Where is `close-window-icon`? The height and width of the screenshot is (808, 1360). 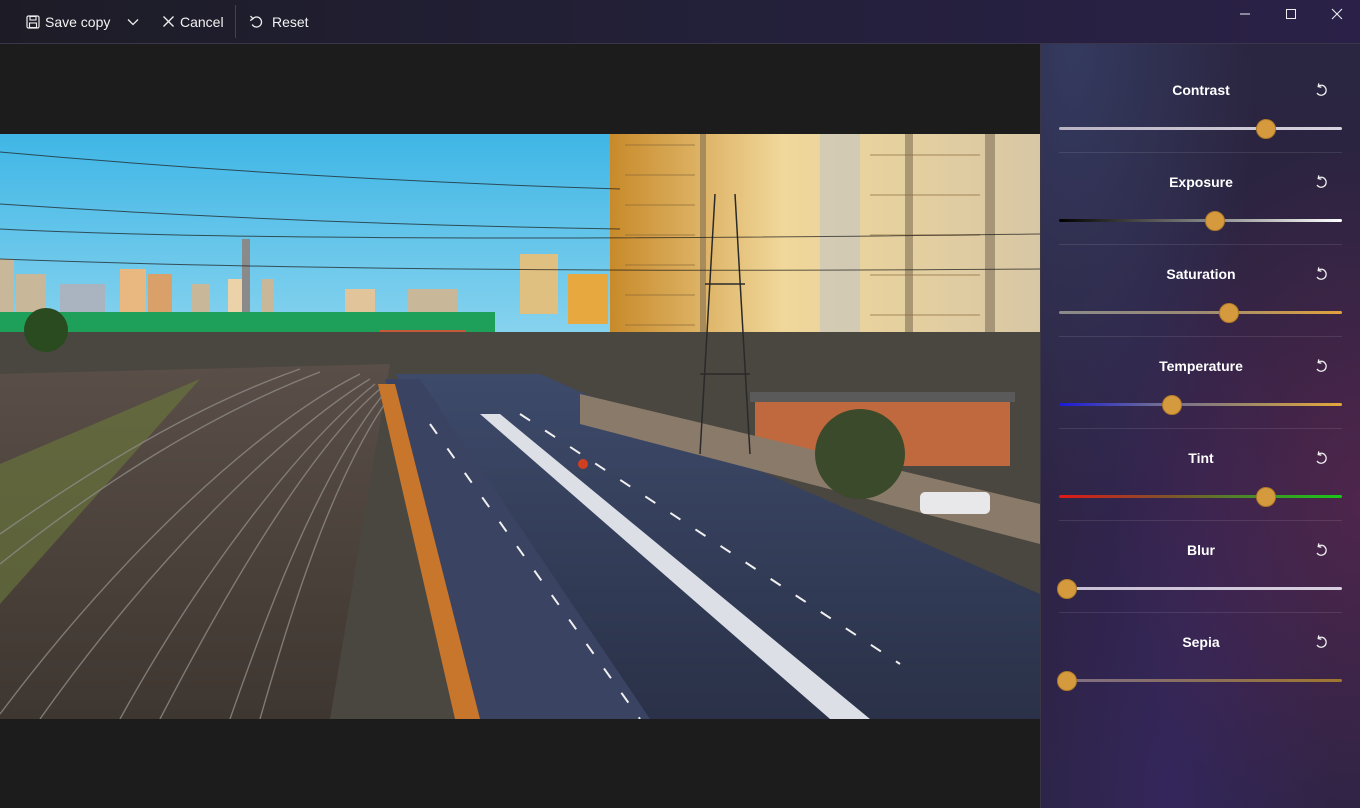 close-window-icon is located at coordinates (1337, 16).